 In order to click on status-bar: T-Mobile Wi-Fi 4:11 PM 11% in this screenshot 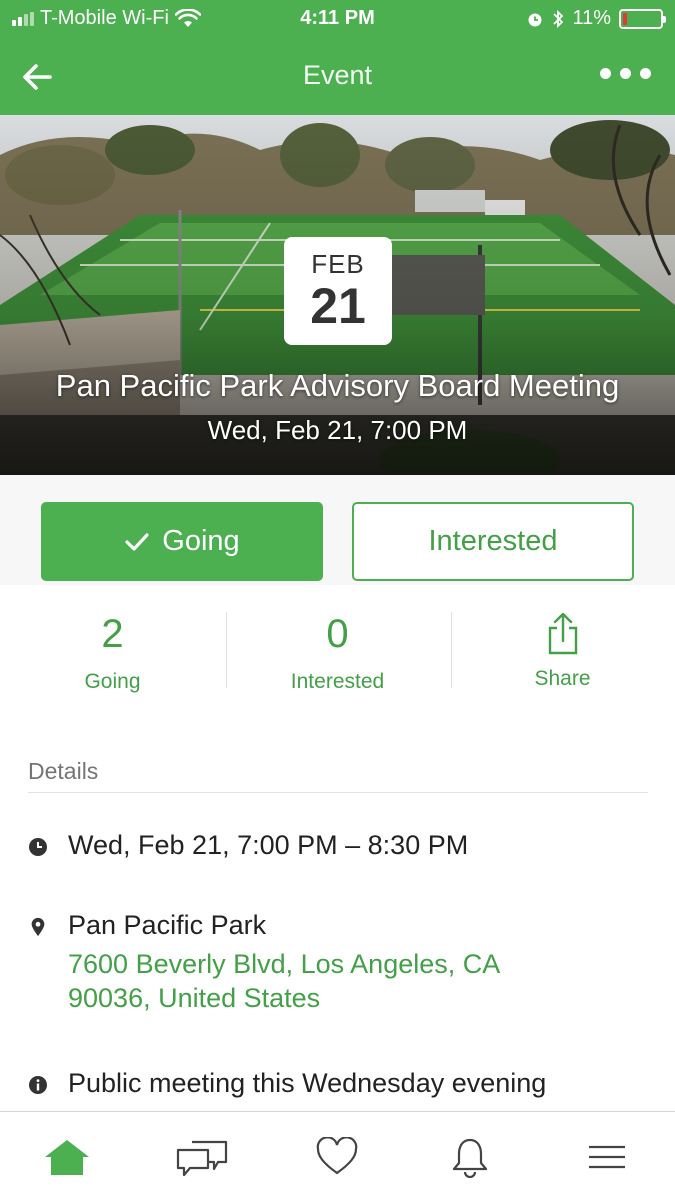, I will do `click(337, 19)`.